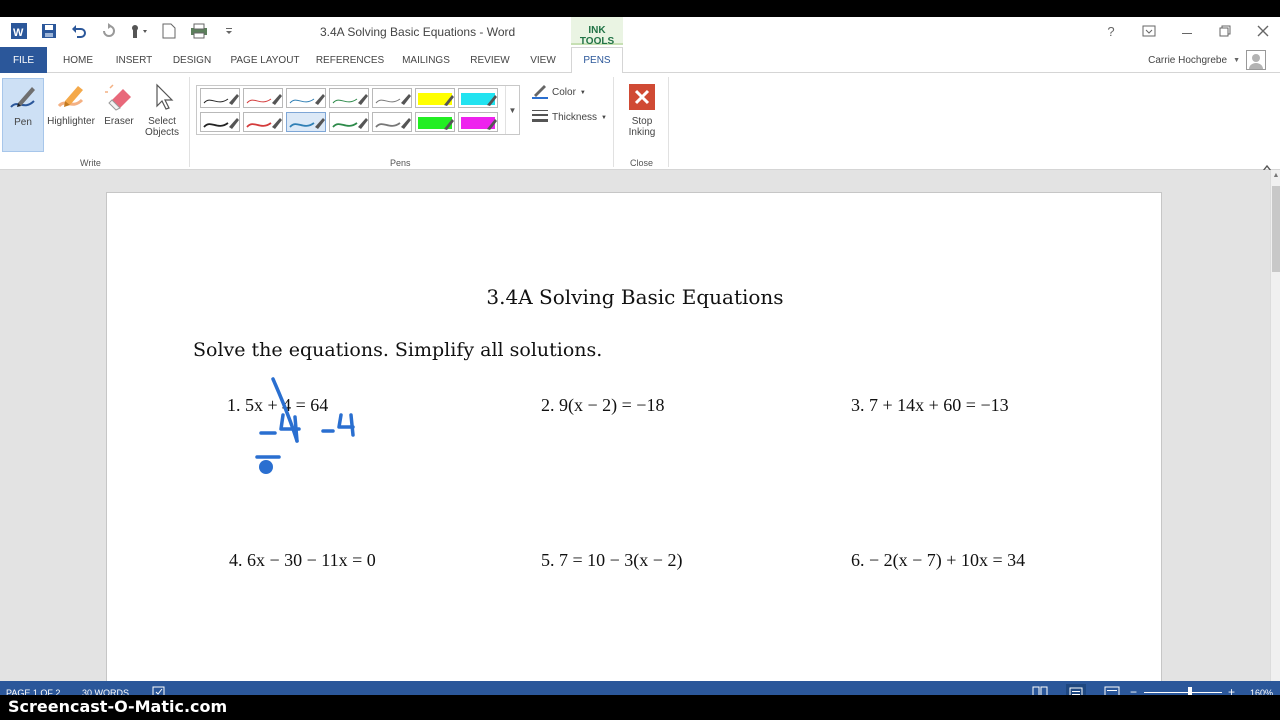  Describe the element at coordinates (169, 31) in the screenshot. I see `new-document-icon` at that location.